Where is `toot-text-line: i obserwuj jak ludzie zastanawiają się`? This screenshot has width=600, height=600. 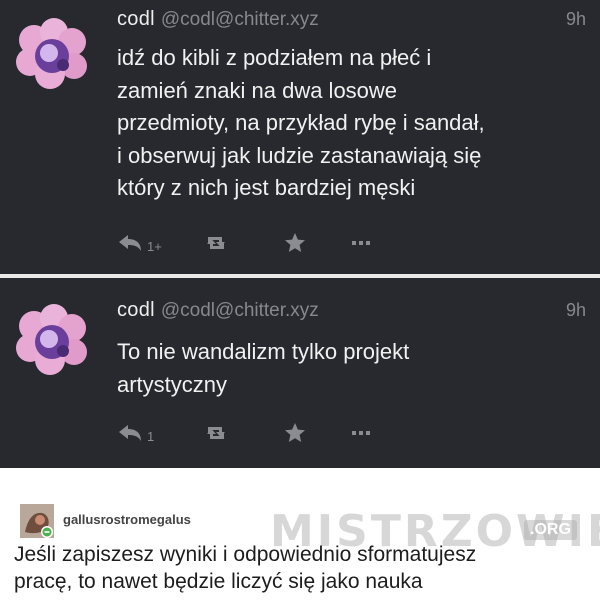
toot-text-line: i obserwuj jak ludzie zastanawiają się is located at coordinates (299, 155).